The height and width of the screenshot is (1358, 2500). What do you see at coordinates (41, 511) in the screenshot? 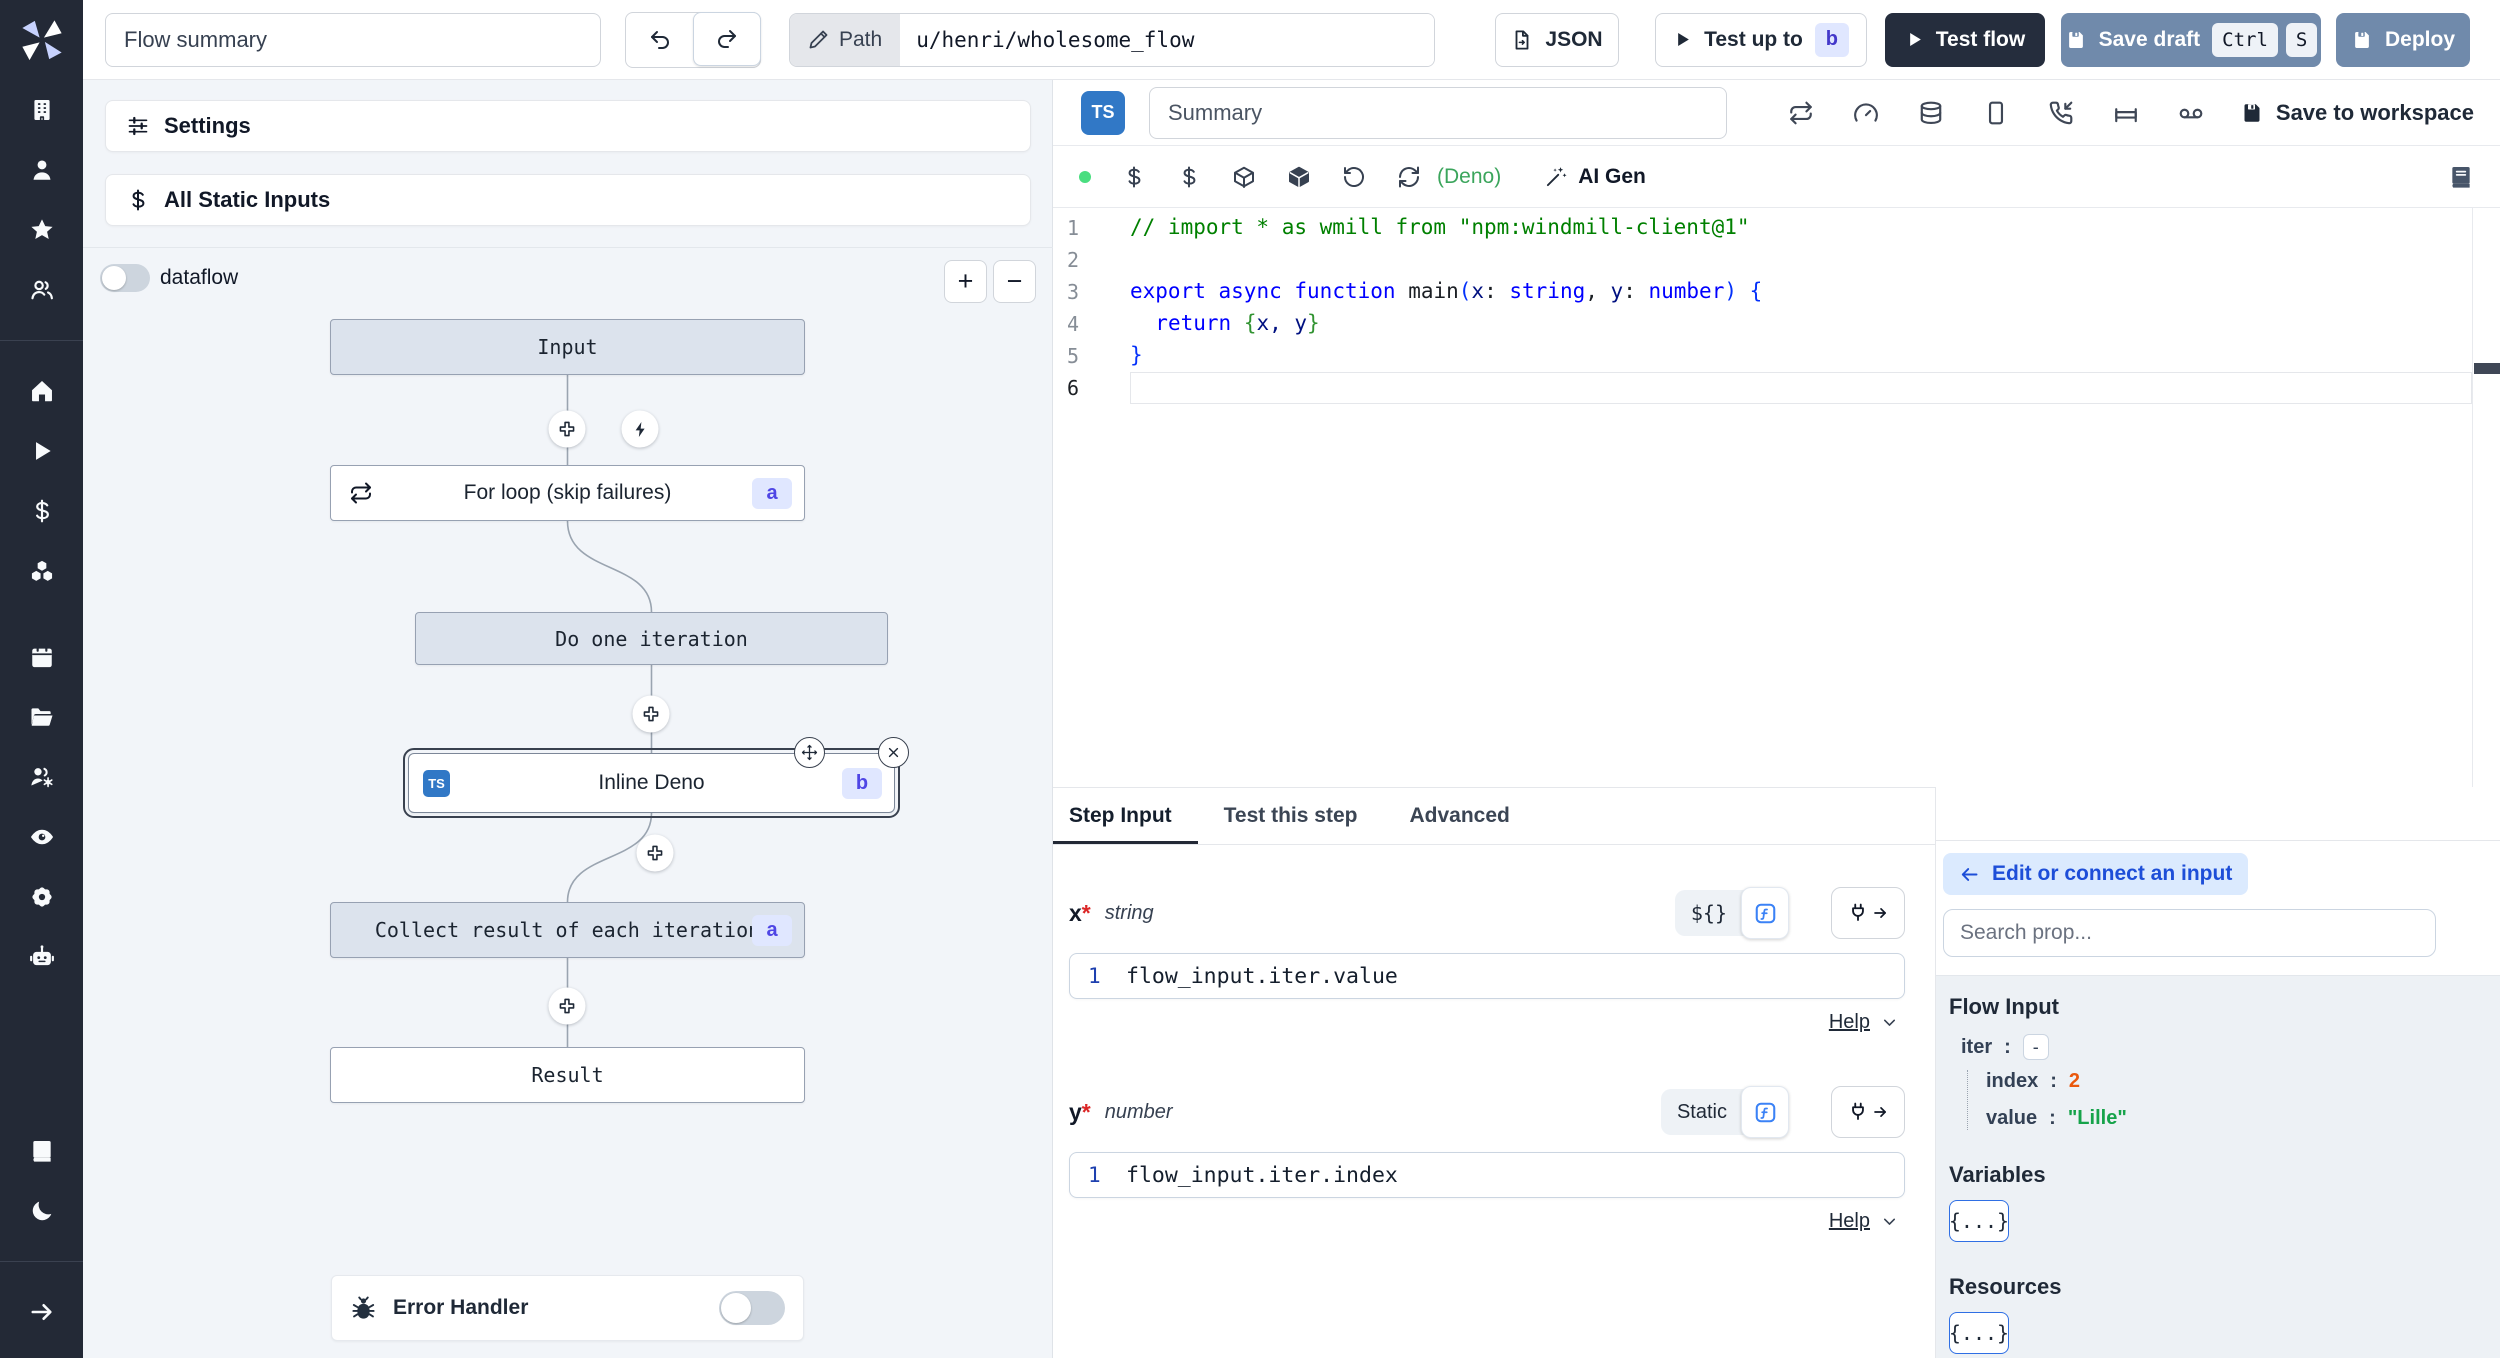
I see `sidebar-item-dollar` at bounding box center [41, 511].